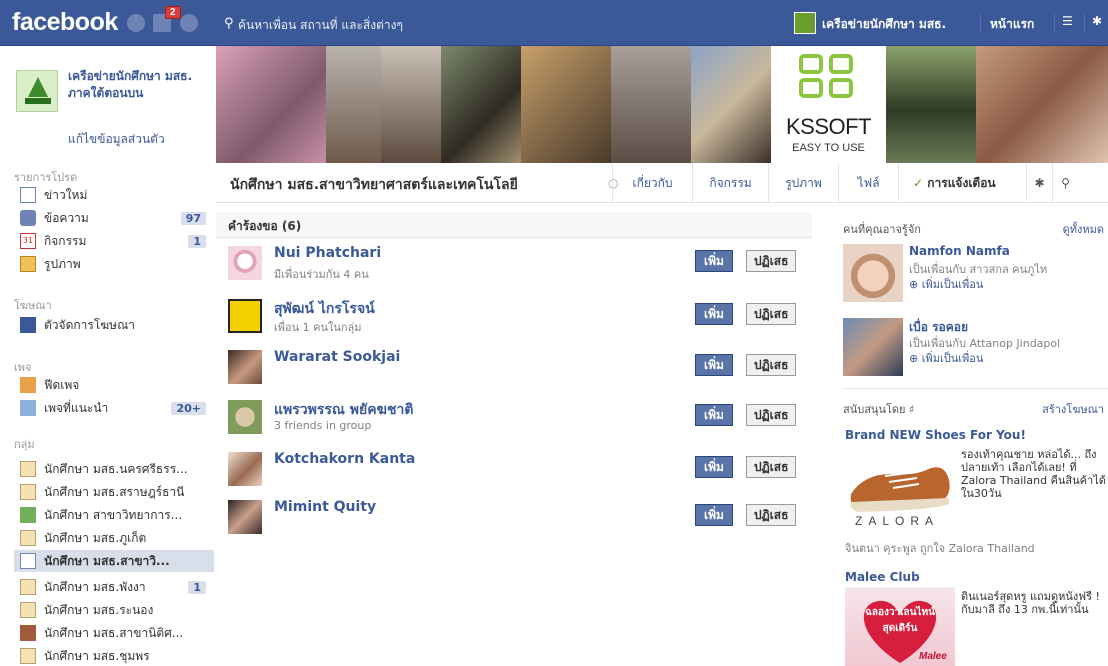  Describe the element at coordinates (115, 492) in the screenshot. I see `sidebar-item-group: นักศึกษา มสธ.สราษฎร์ธานี` at that location.